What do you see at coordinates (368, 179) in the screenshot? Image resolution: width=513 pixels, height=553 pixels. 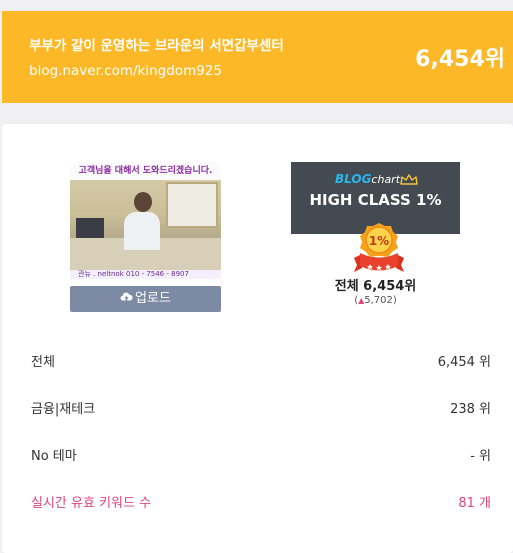 I see `blogchart-logo: BLOGchart` at bounding box center [368, 179].